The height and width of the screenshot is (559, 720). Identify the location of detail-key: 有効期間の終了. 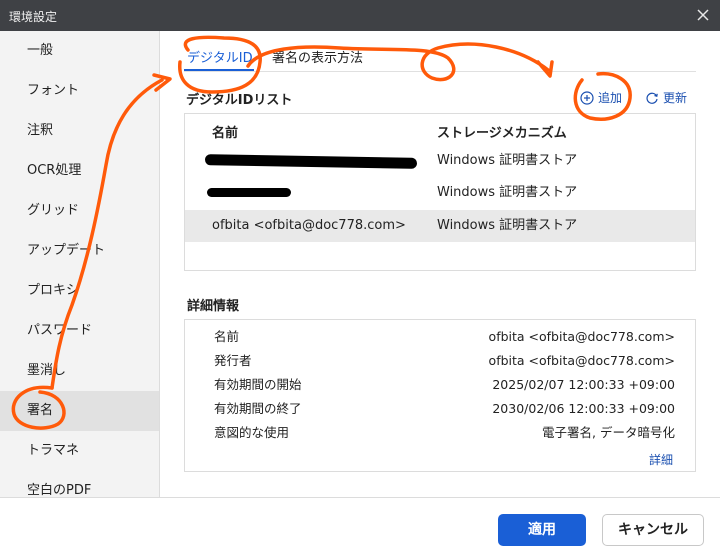
(258, 408).